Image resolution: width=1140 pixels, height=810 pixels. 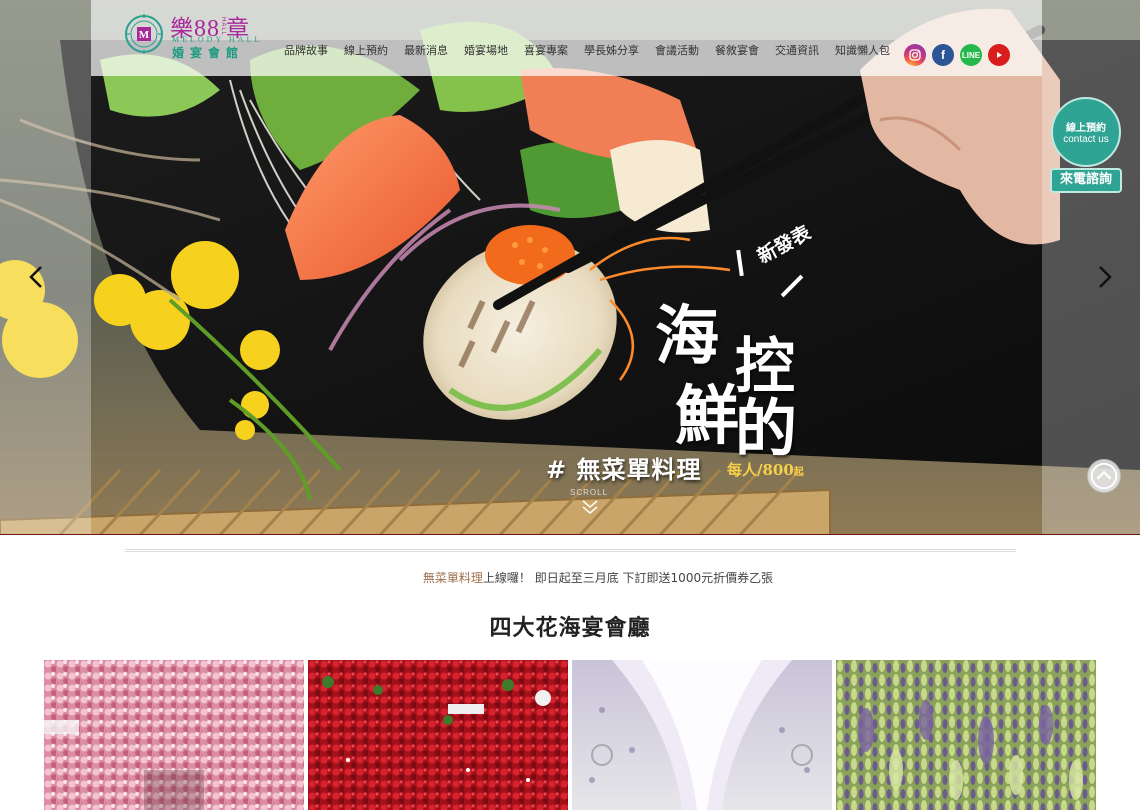 What do you see at coordinates (915, 55) in the screenshot?
I see `instagram-icon` at bounding box center [915, 55].